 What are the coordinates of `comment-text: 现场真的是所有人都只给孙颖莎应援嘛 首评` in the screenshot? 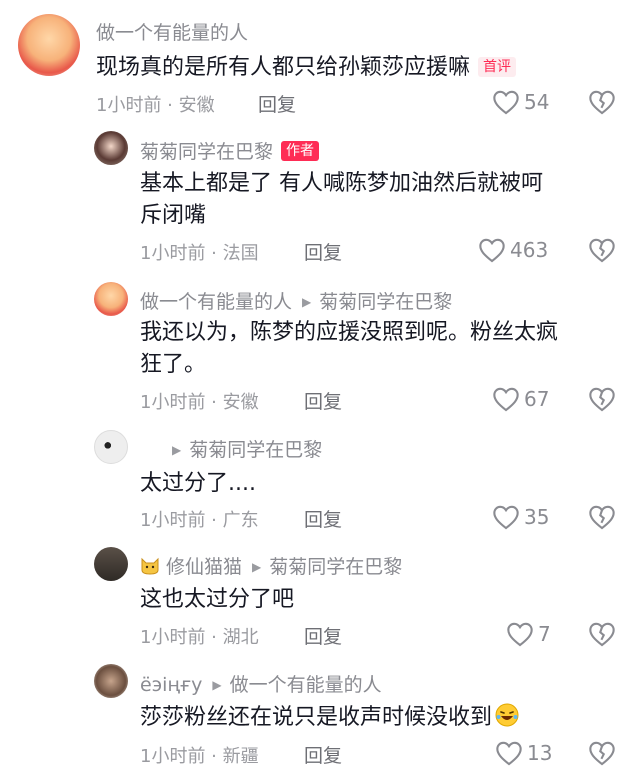 It's located at (306, 68).